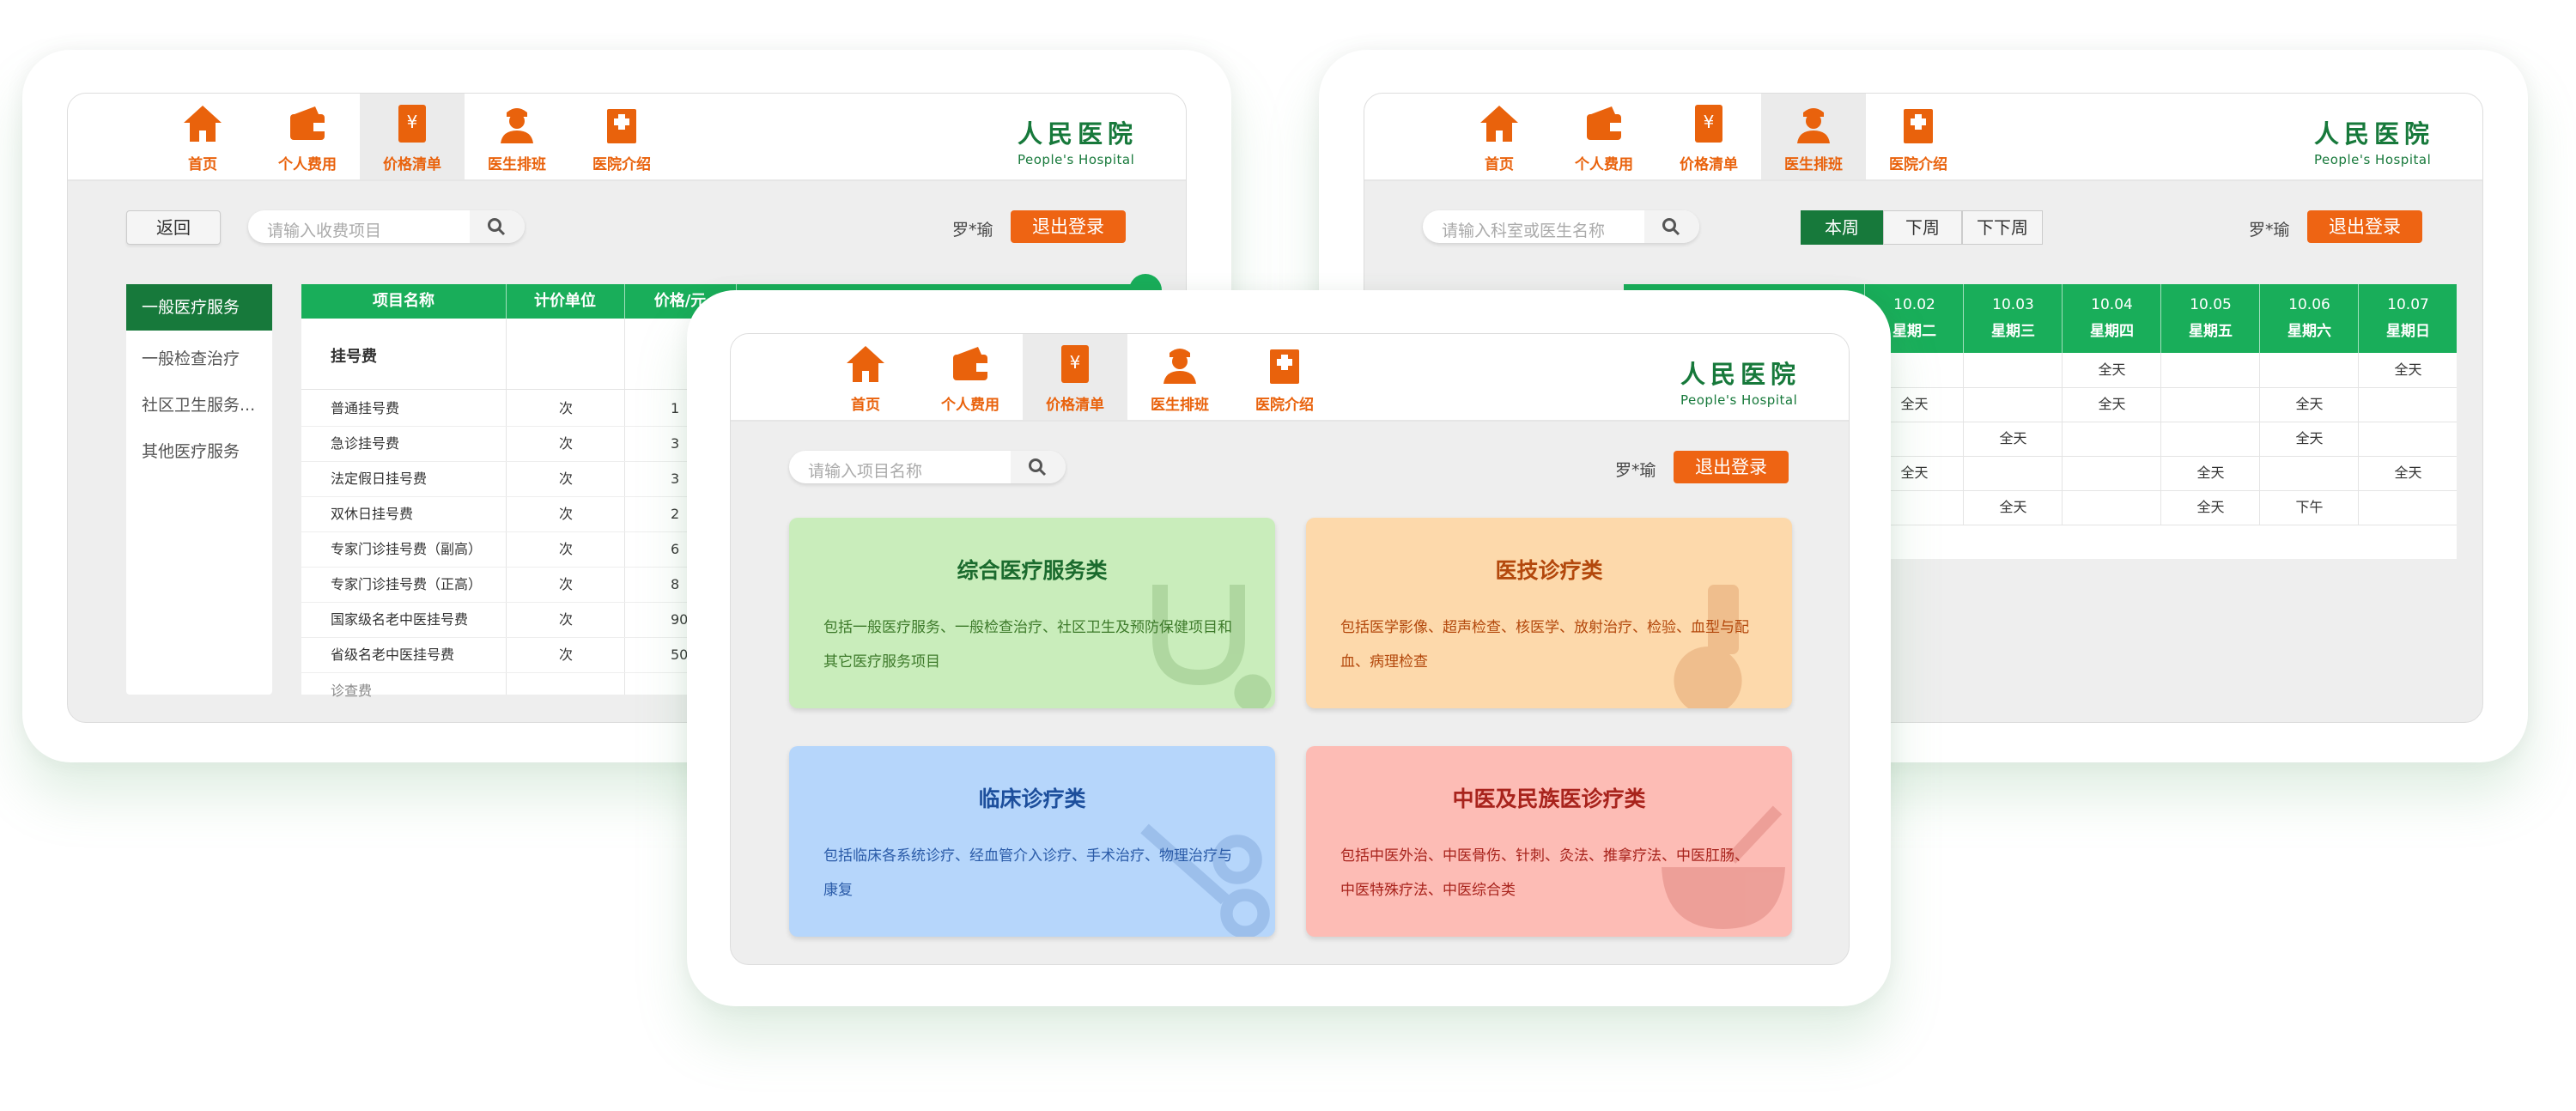 The image size is (2576, 1111). I want to click on week-tab-next: 下周, so click(1923, 227).